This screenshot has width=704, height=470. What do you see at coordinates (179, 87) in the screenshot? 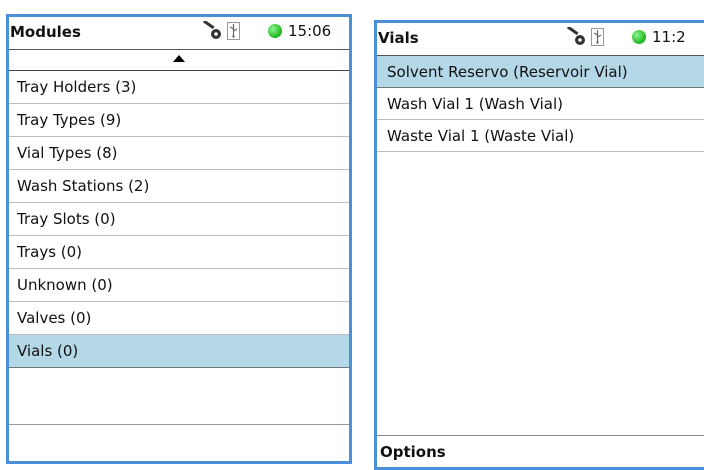
I see `list-item: Tray Holders (3)` at bounding box center [179, 87].